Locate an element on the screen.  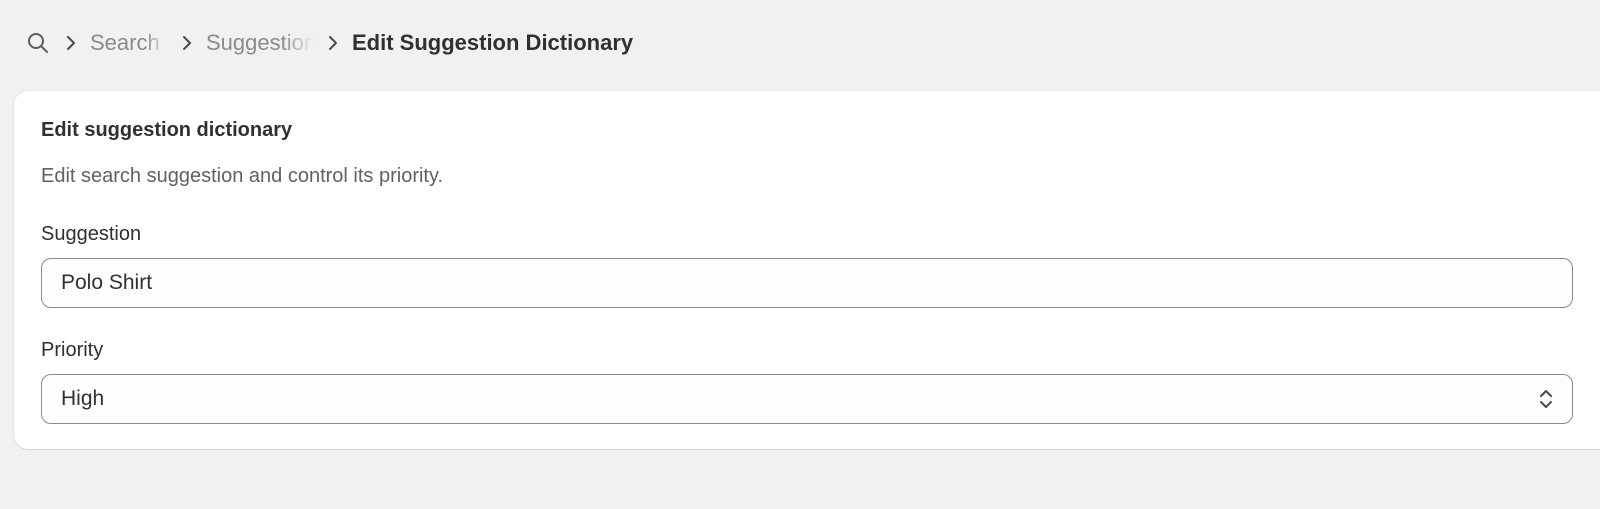
suggestion-label: Suggestion is located at coordinates (91, 234).